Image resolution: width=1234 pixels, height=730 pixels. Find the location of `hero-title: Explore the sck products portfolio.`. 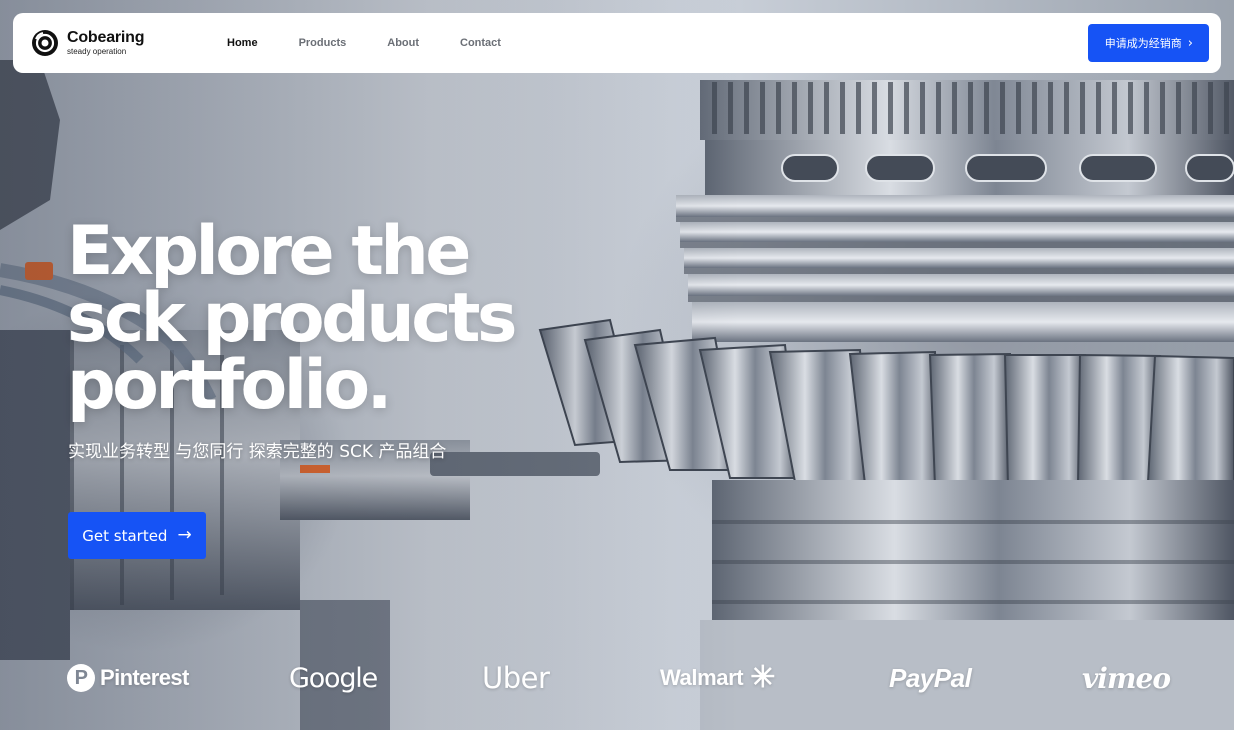

hero-title: Explore the sck products portfolio. is located at coordinates (327, 318).